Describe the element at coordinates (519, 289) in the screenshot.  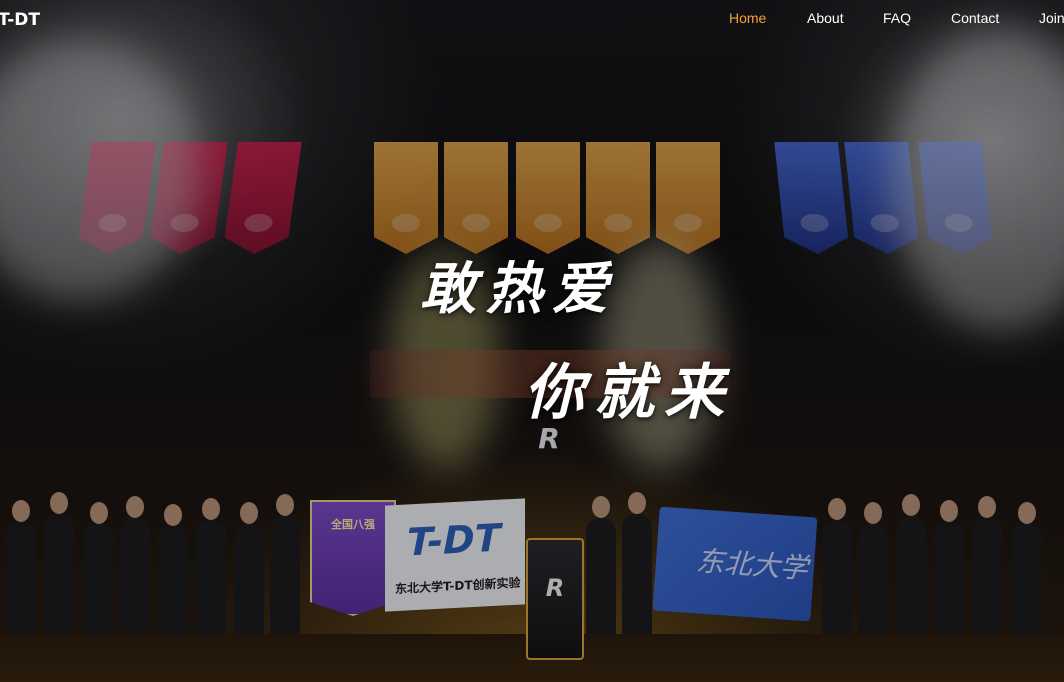
I see `slogan-line-1: 敢热爱` at that location.